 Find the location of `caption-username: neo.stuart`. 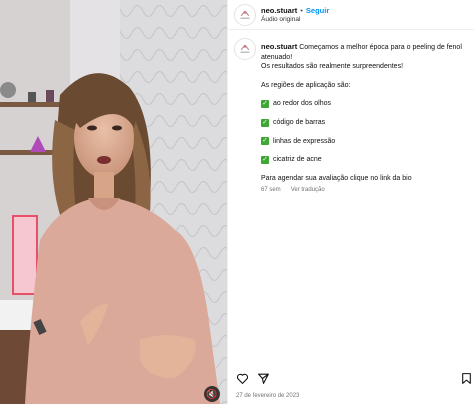

caption-username: neo.stuart is located at coordinates (279, 46).